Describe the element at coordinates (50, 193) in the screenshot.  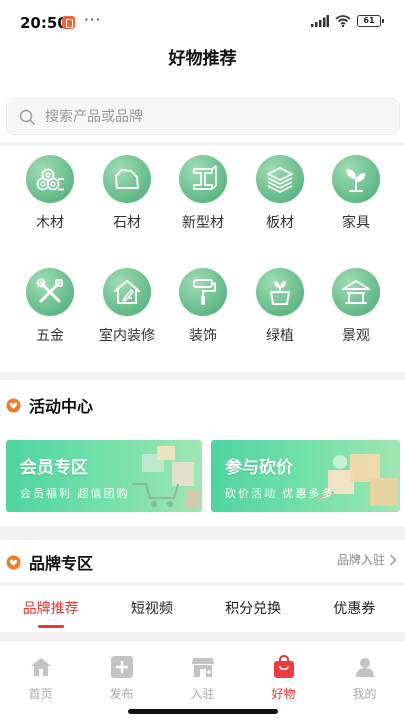
I see `category-wood: 木材` at that location.